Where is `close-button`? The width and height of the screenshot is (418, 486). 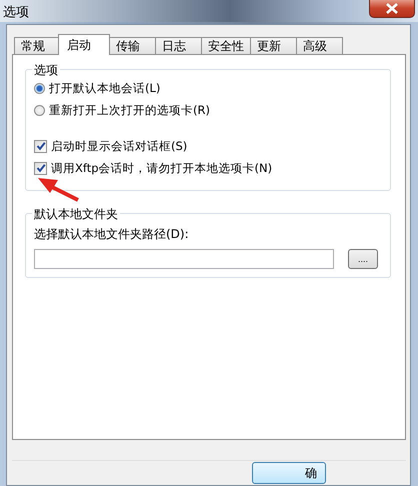
close-button is located at coordinates (392, 9).